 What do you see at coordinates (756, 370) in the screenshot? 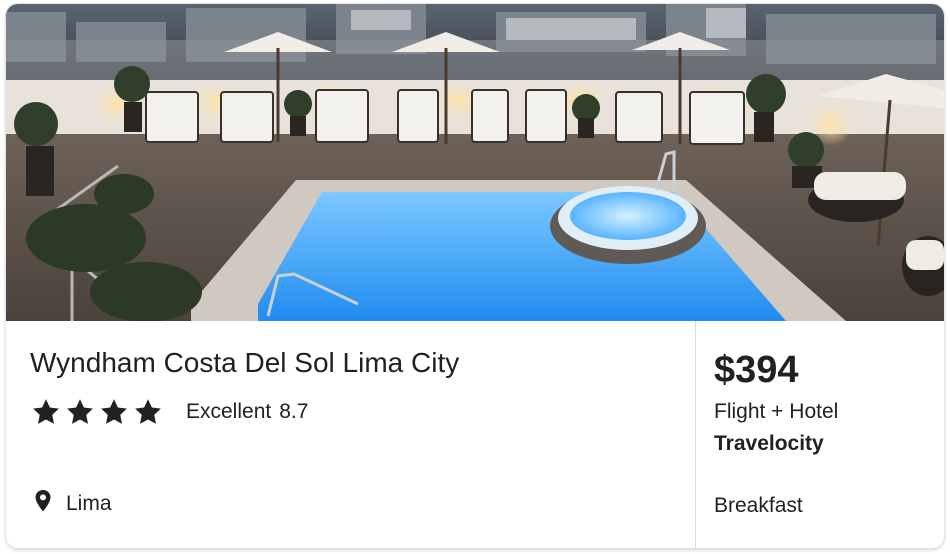
I see `price: $394` at bounding box center [756, 370].